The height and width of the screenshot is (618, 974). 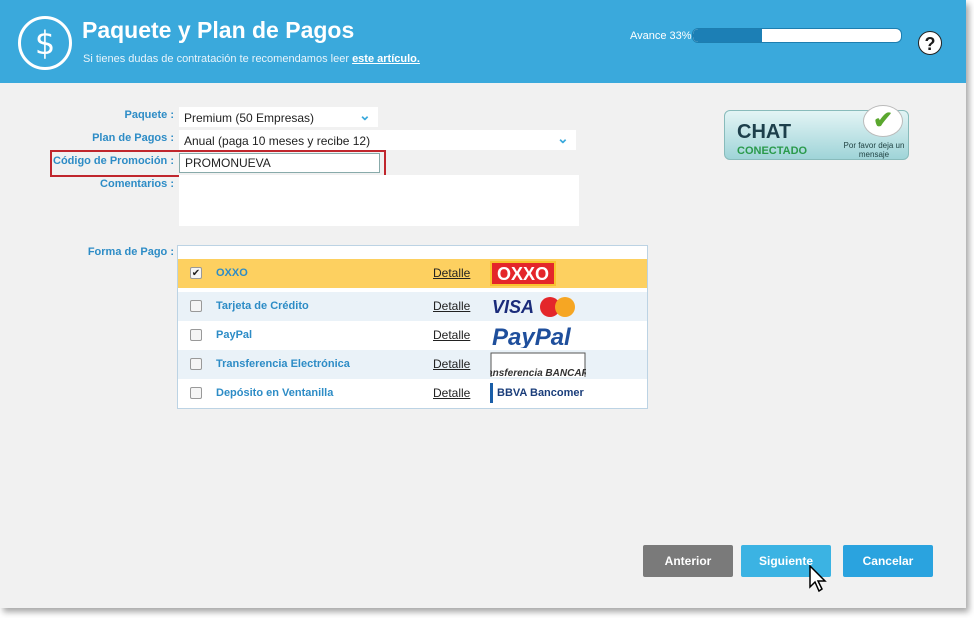 I want to click on help-icon: ?, so click(x=930, y=43).